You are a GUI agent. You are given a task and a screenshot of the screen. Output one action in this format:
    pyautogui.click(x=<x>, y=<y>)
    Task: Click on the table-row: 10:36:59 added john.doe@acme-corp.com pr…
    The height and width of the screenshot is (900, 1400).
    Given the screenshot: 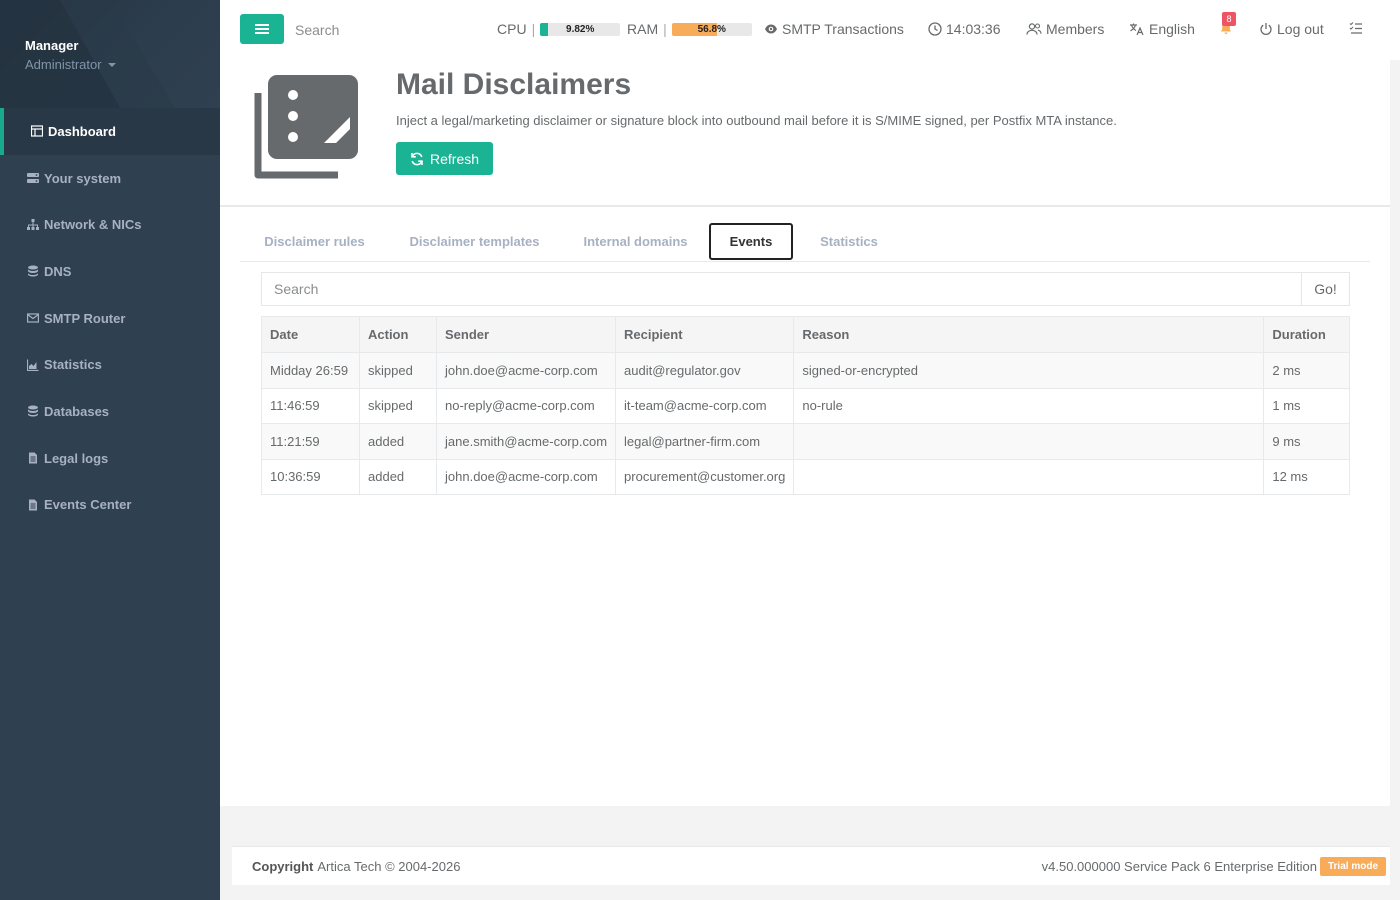 What is the action you would take?
    pyautogui.click(x=805, y=476)
    